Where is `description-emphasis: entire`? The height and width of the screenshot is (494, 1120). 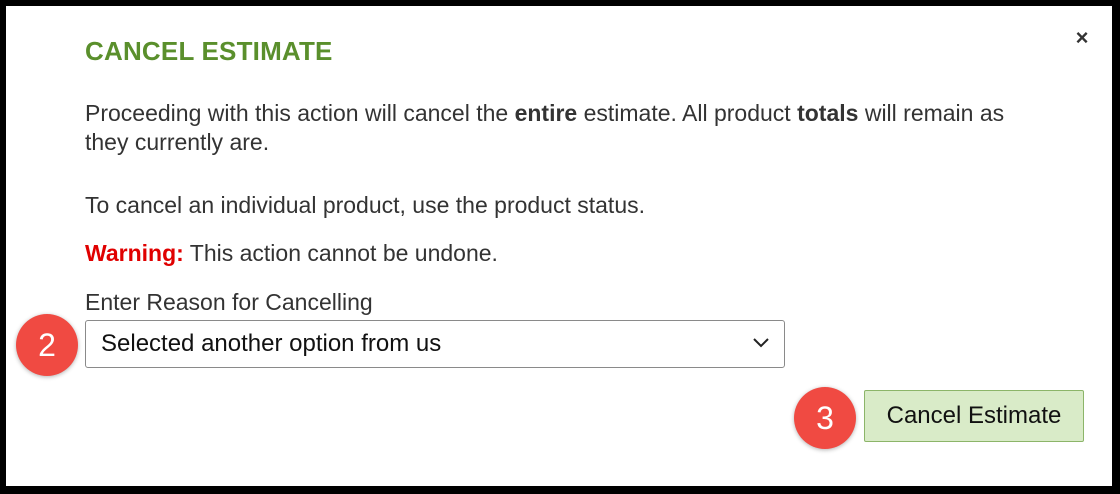 description-emphasis: entire is located at coordinates (546, 113).